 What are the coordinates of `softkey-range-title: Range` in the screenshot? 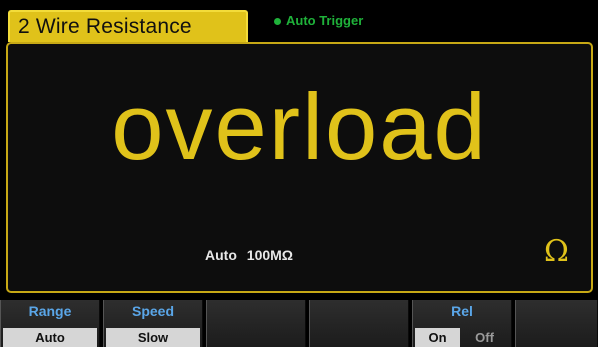 It's located at (50, 311).